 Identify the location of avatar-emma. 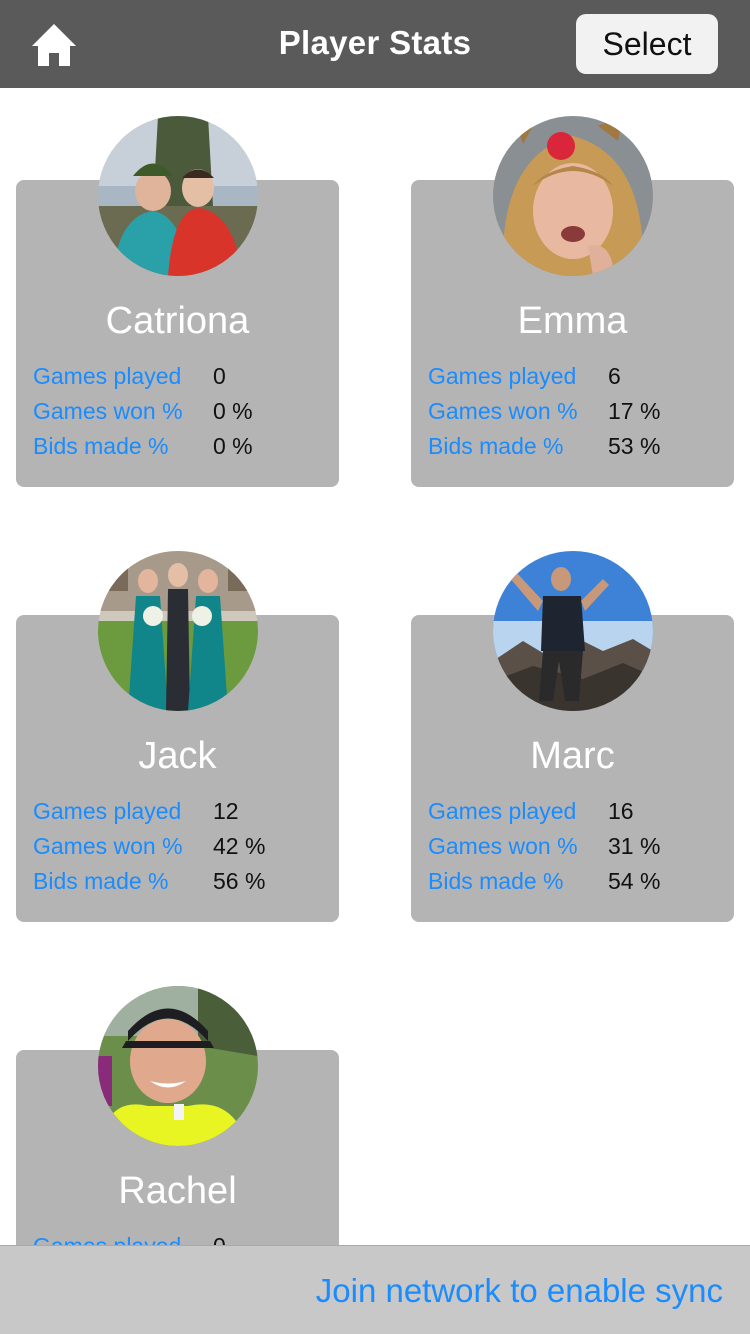
(573, 196).